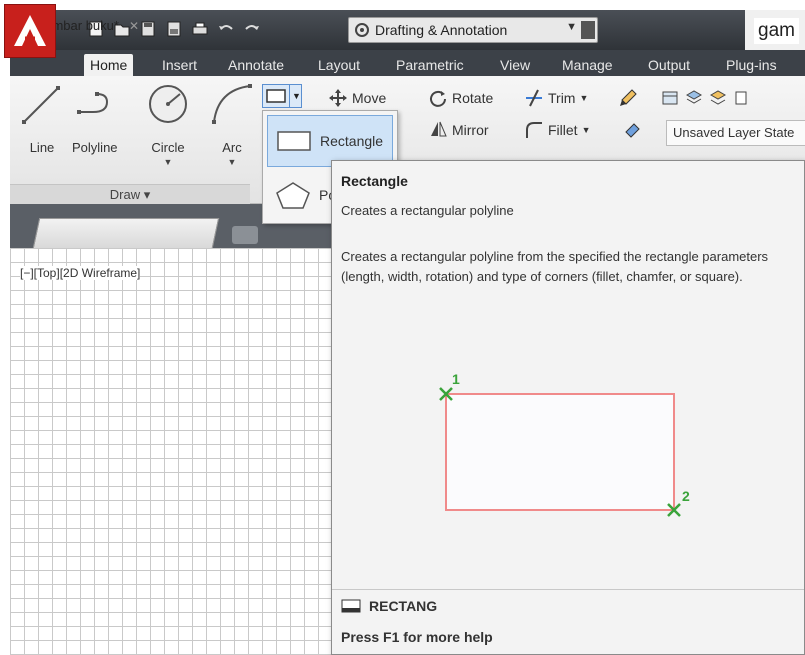 This screenshot has width=805, height=655. I want to click on tooltip-short-description: Creates a rectangular polyline, so click(427, 210).